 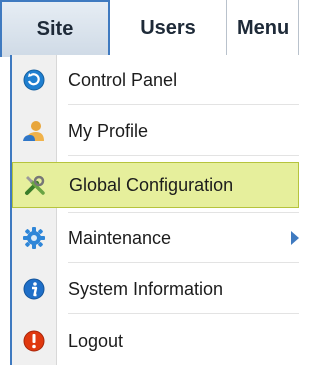 What do you see at coordinates (155, 341) in the screenshot?
I see `menu-item-logout: Logout` at bounding box center [155, 341].